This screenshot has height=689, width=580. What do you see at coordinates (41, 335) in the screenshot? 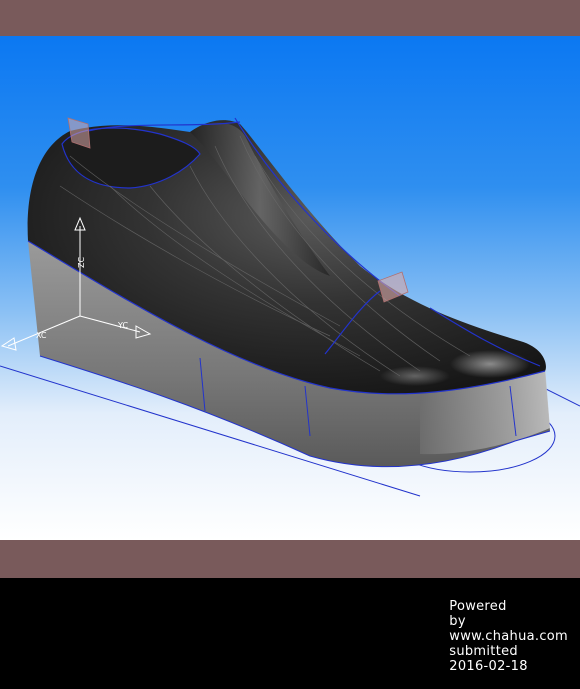
I see `x-axis-label: XC` at bounding box center [41, 335].